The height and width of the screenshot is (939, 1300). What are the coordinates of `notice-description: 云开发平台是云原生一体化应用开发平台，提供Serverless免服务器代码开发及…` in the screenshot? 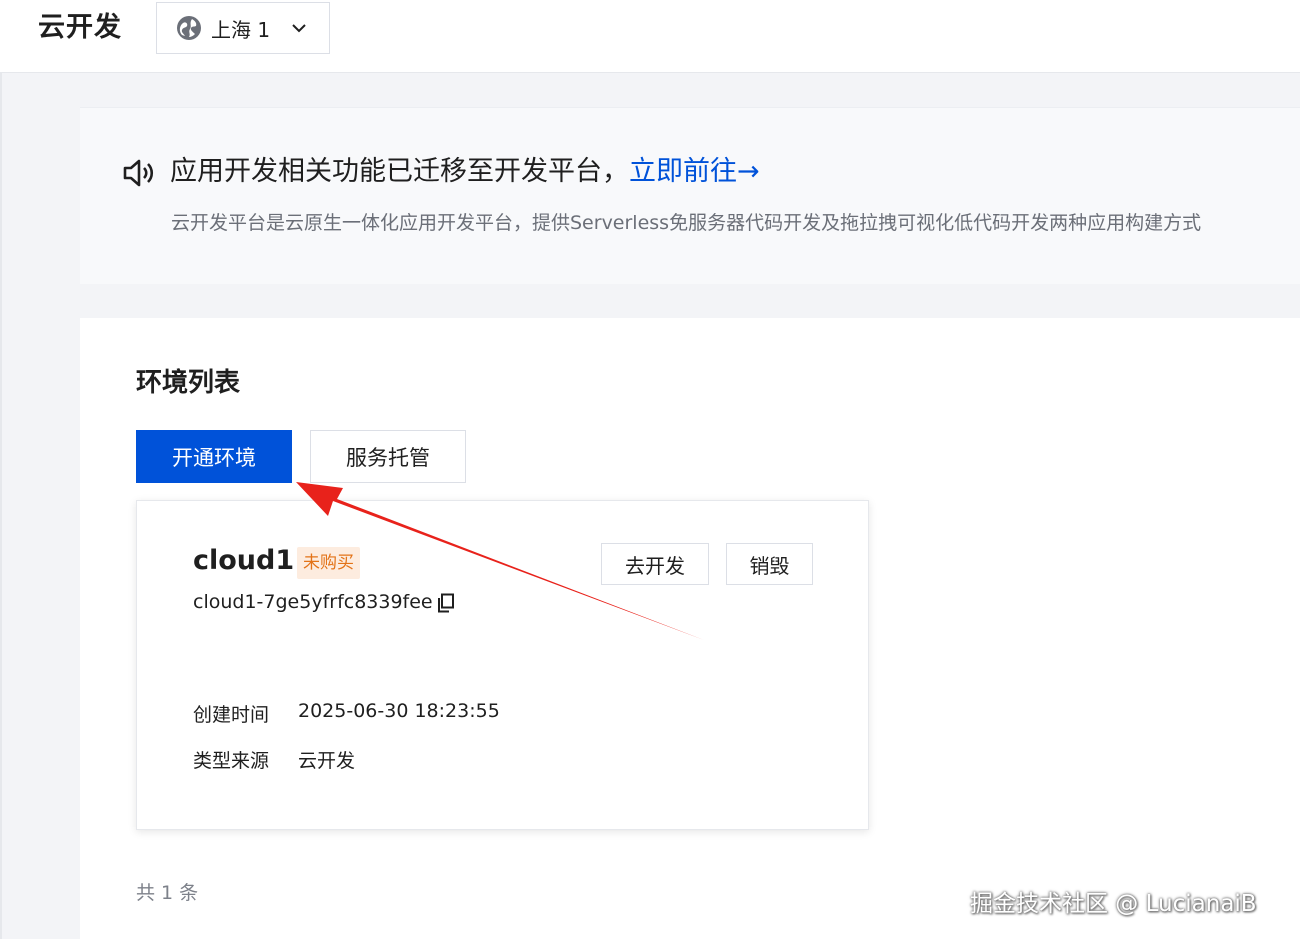 It's located at (686, 223).